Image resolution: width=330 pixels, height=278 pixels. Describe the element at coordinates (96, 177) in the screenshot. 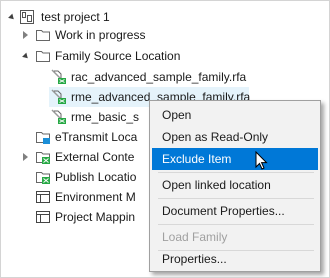

I see `tree-item-label: Publish Locatio` at that location.